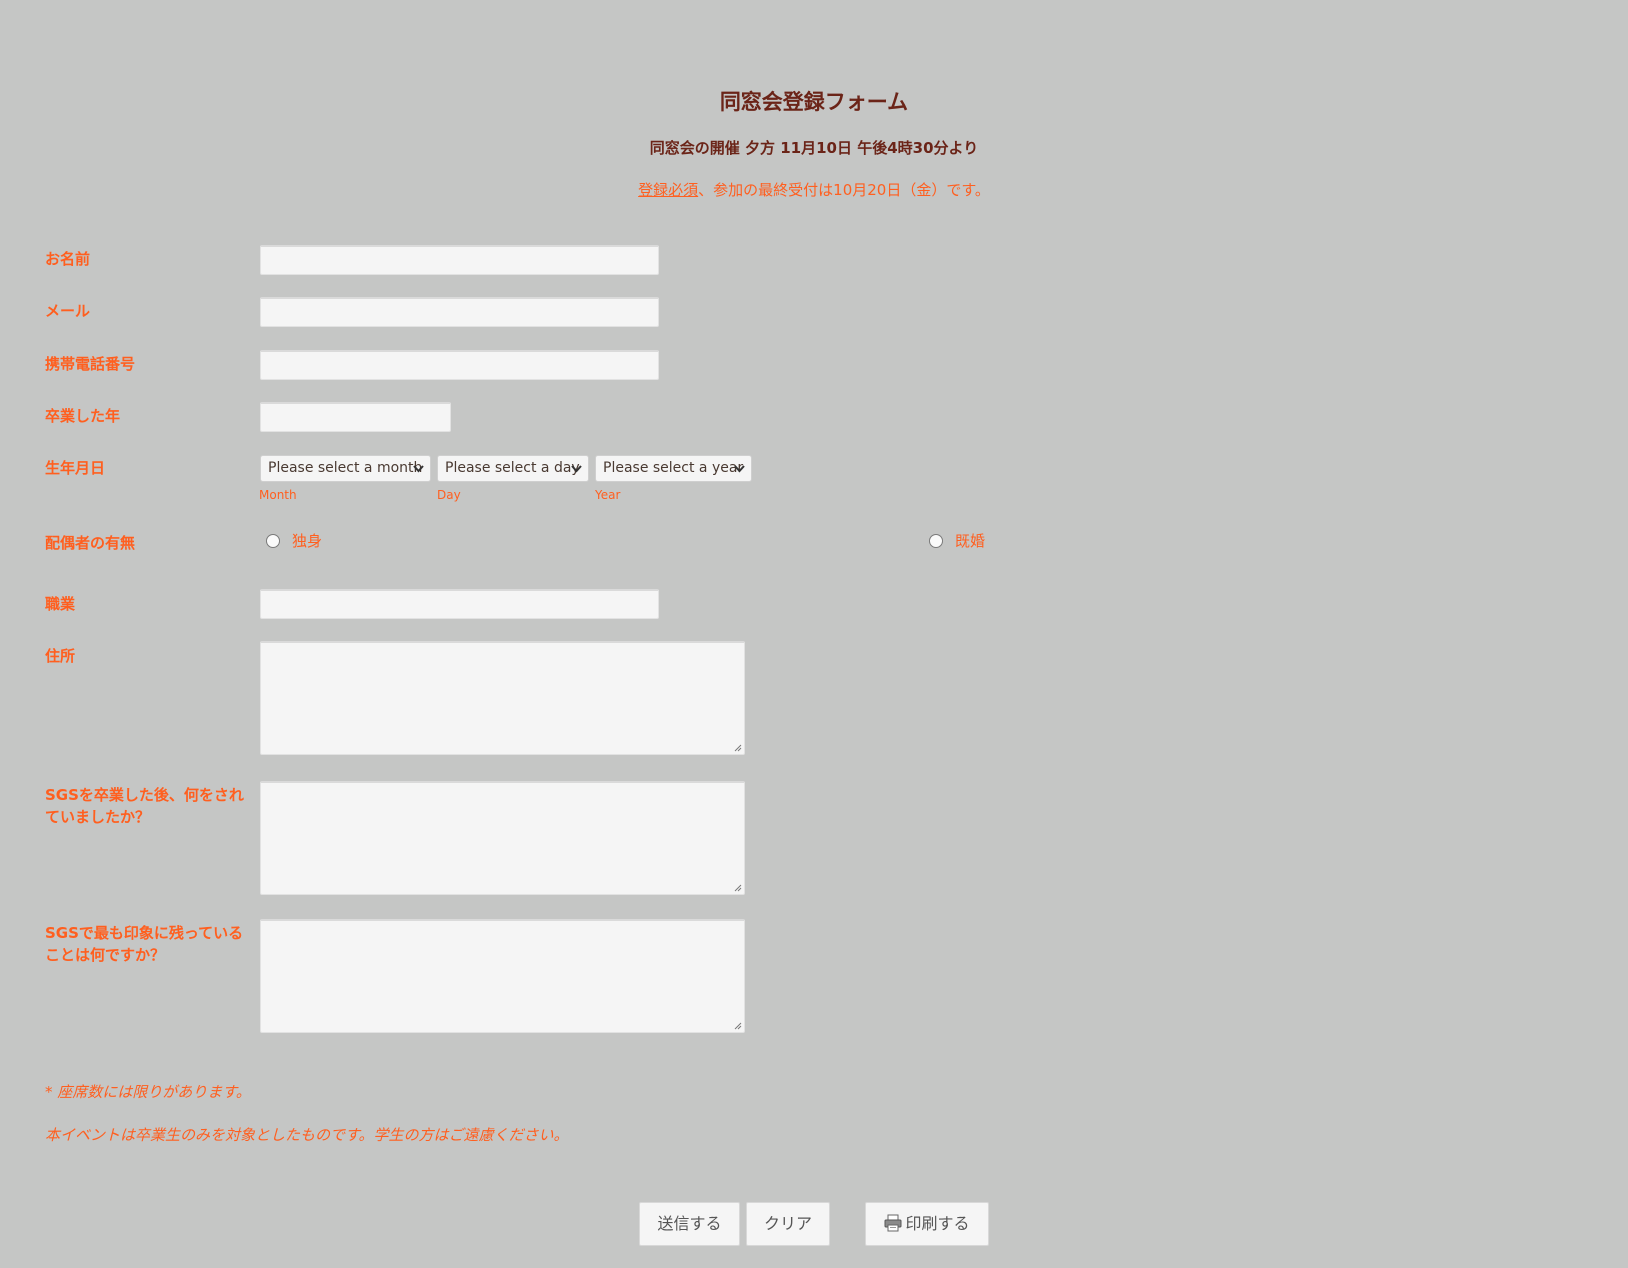 The width and height of the screenshot is (1628, 1268). Describe the element at coordinates (668, 190) in the screenshot. I see `required-notice: 登録必須` at that location.